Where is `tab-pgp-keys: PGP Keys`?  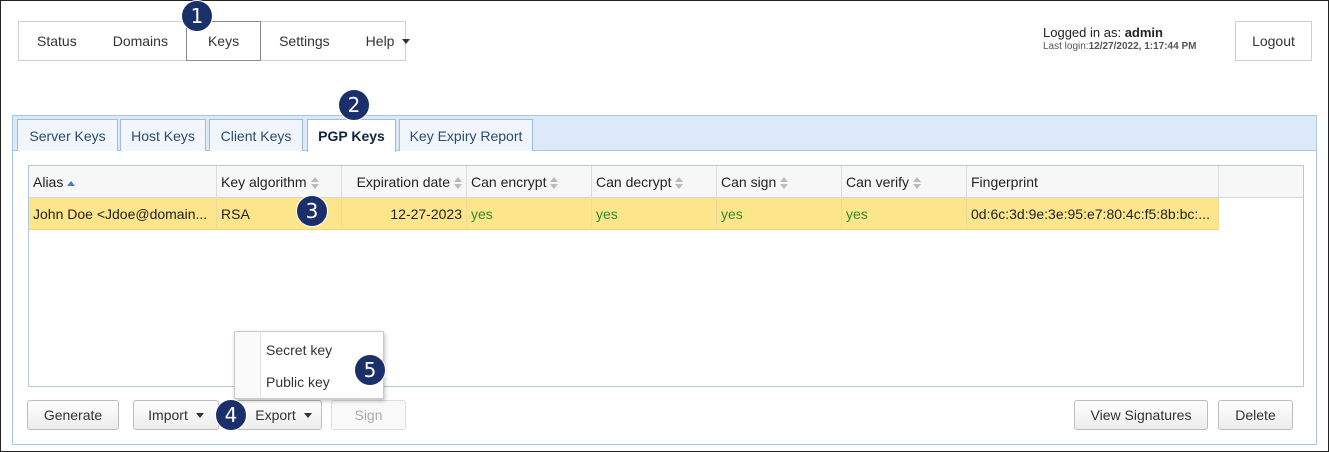
tab-pgp-keys: PGP Keys is located at coordinates (351, 135).